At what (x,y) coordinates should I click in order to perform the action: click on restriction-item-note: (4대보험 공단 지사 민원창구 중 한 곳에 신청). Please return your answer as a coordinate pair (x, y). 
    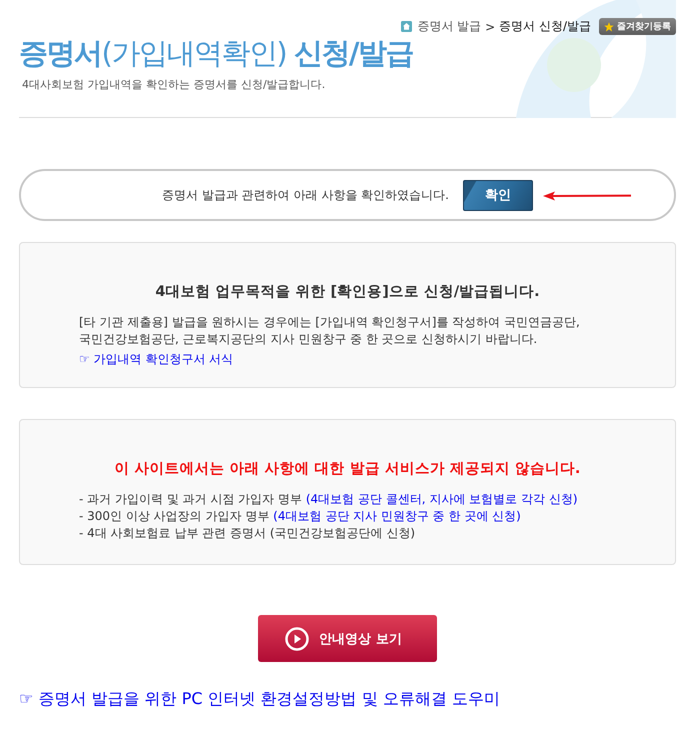
    Looking at the image, I should click on (397, 516).